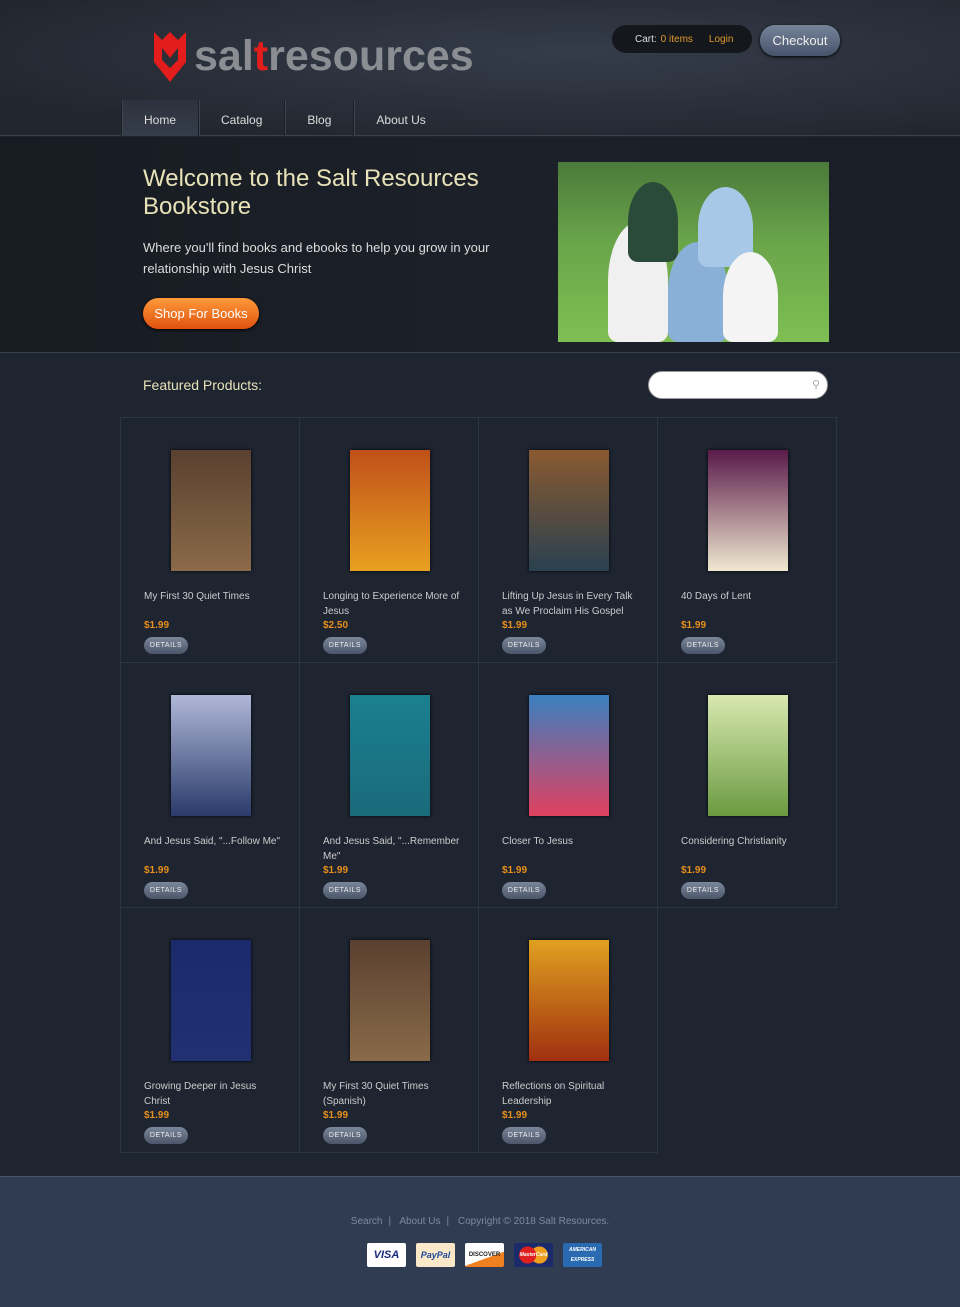 Image resolution: width=960 pixels, height=1307 pixels. I want to click on product-title: Growing Deeper in Jesus Christ, so click(214, 1094).